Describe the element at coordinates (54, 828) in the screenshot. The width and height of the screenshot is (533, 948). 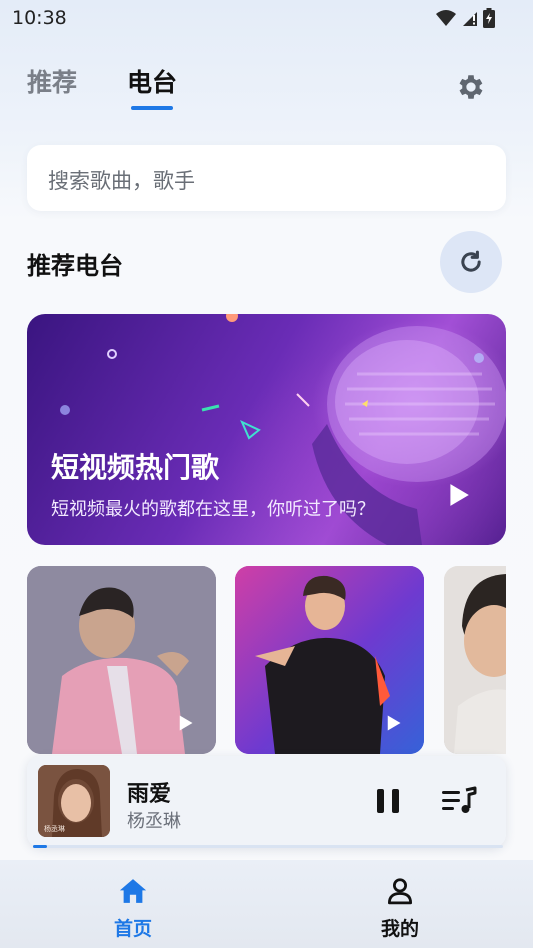
I see `svg-text: 杨丞琳` at that location.